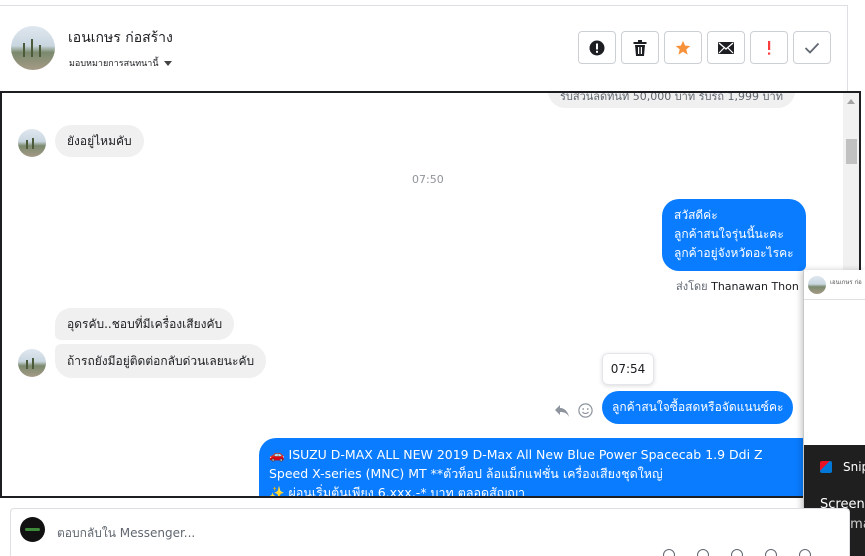  I want to click on delete-button, so click(640, 47).